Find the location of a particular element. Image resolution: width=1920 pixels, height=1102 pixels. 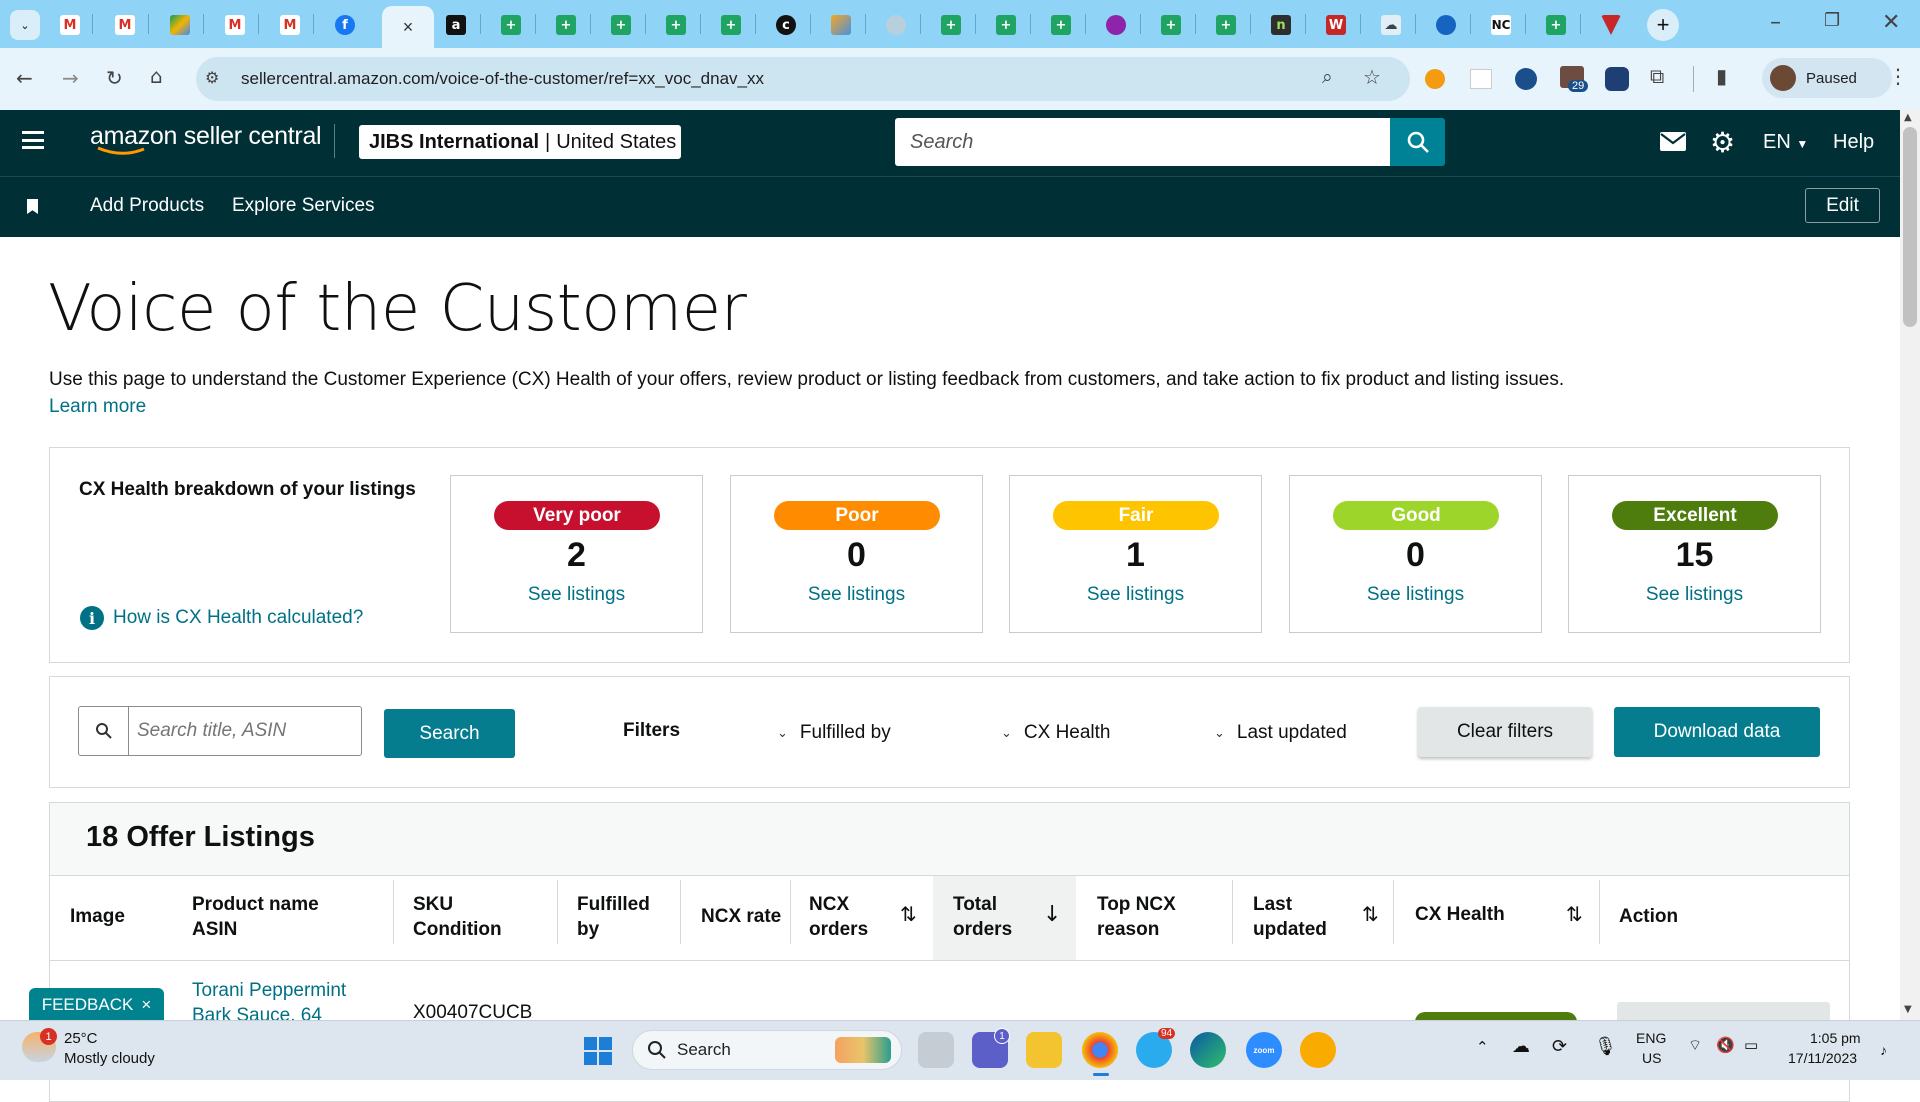

scrollbar-thumb is located at coordinates (1910, 227).